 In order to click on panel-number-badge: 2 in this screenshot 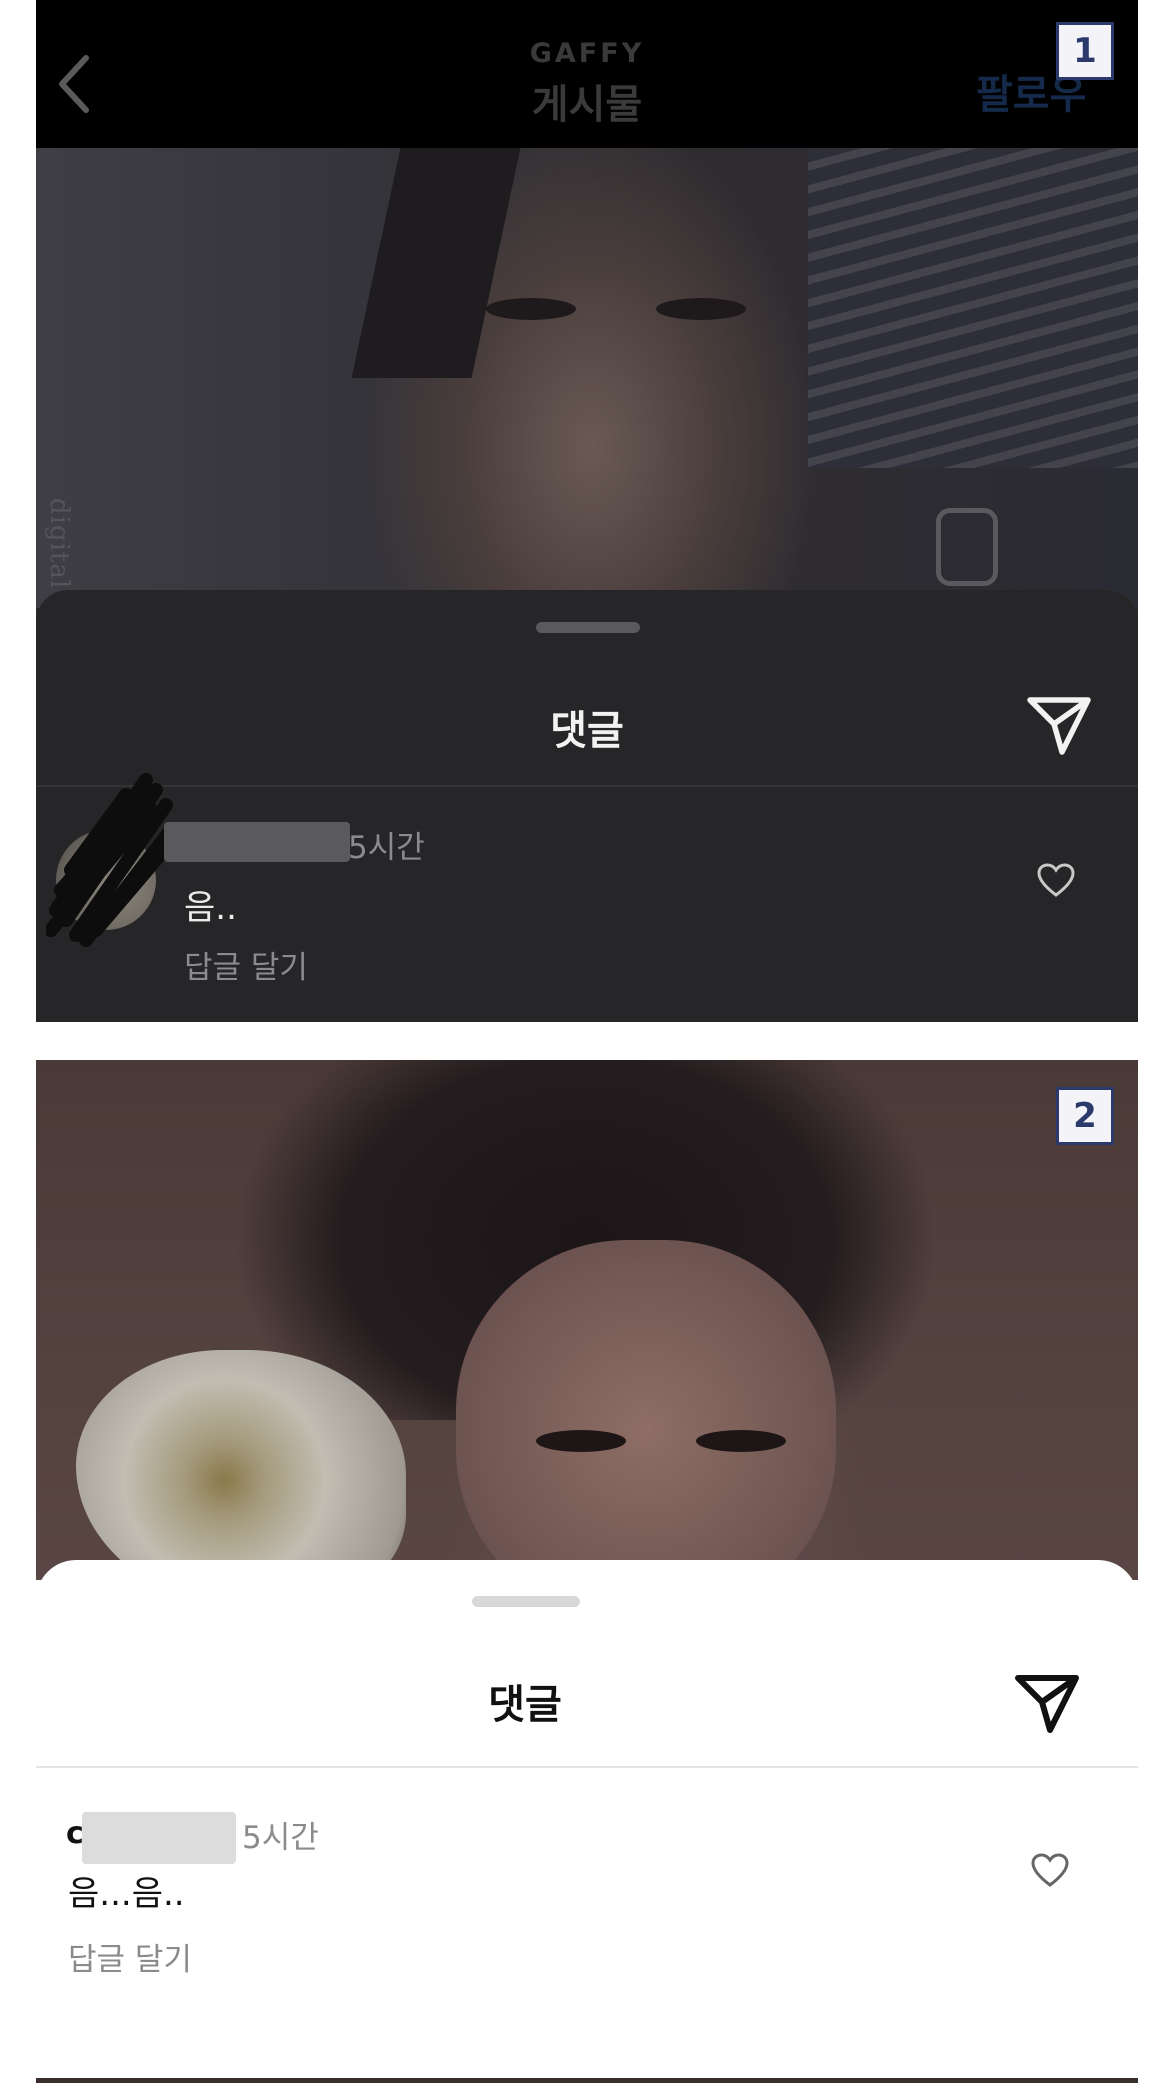, I will do `click(1085, 1116)`.